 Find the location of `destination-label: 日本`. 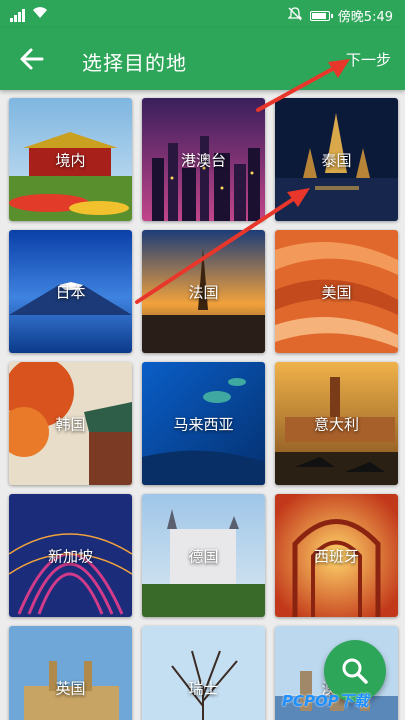

destination-label: 日本 is located at coordinates (70, 292).